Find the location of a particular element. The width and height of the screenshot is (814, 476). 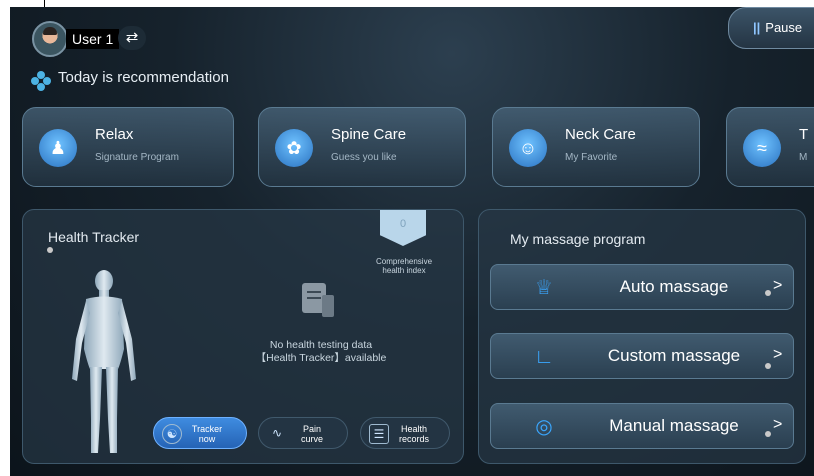

pause-button: || Pause is located at coordinates (771, 28).